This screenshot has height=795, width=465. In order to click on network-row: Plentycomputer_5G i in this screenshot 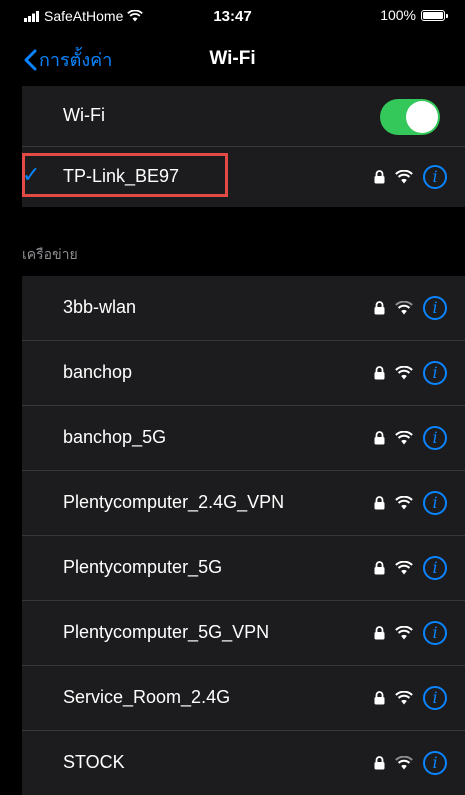, I will do `click(243, 568)`.